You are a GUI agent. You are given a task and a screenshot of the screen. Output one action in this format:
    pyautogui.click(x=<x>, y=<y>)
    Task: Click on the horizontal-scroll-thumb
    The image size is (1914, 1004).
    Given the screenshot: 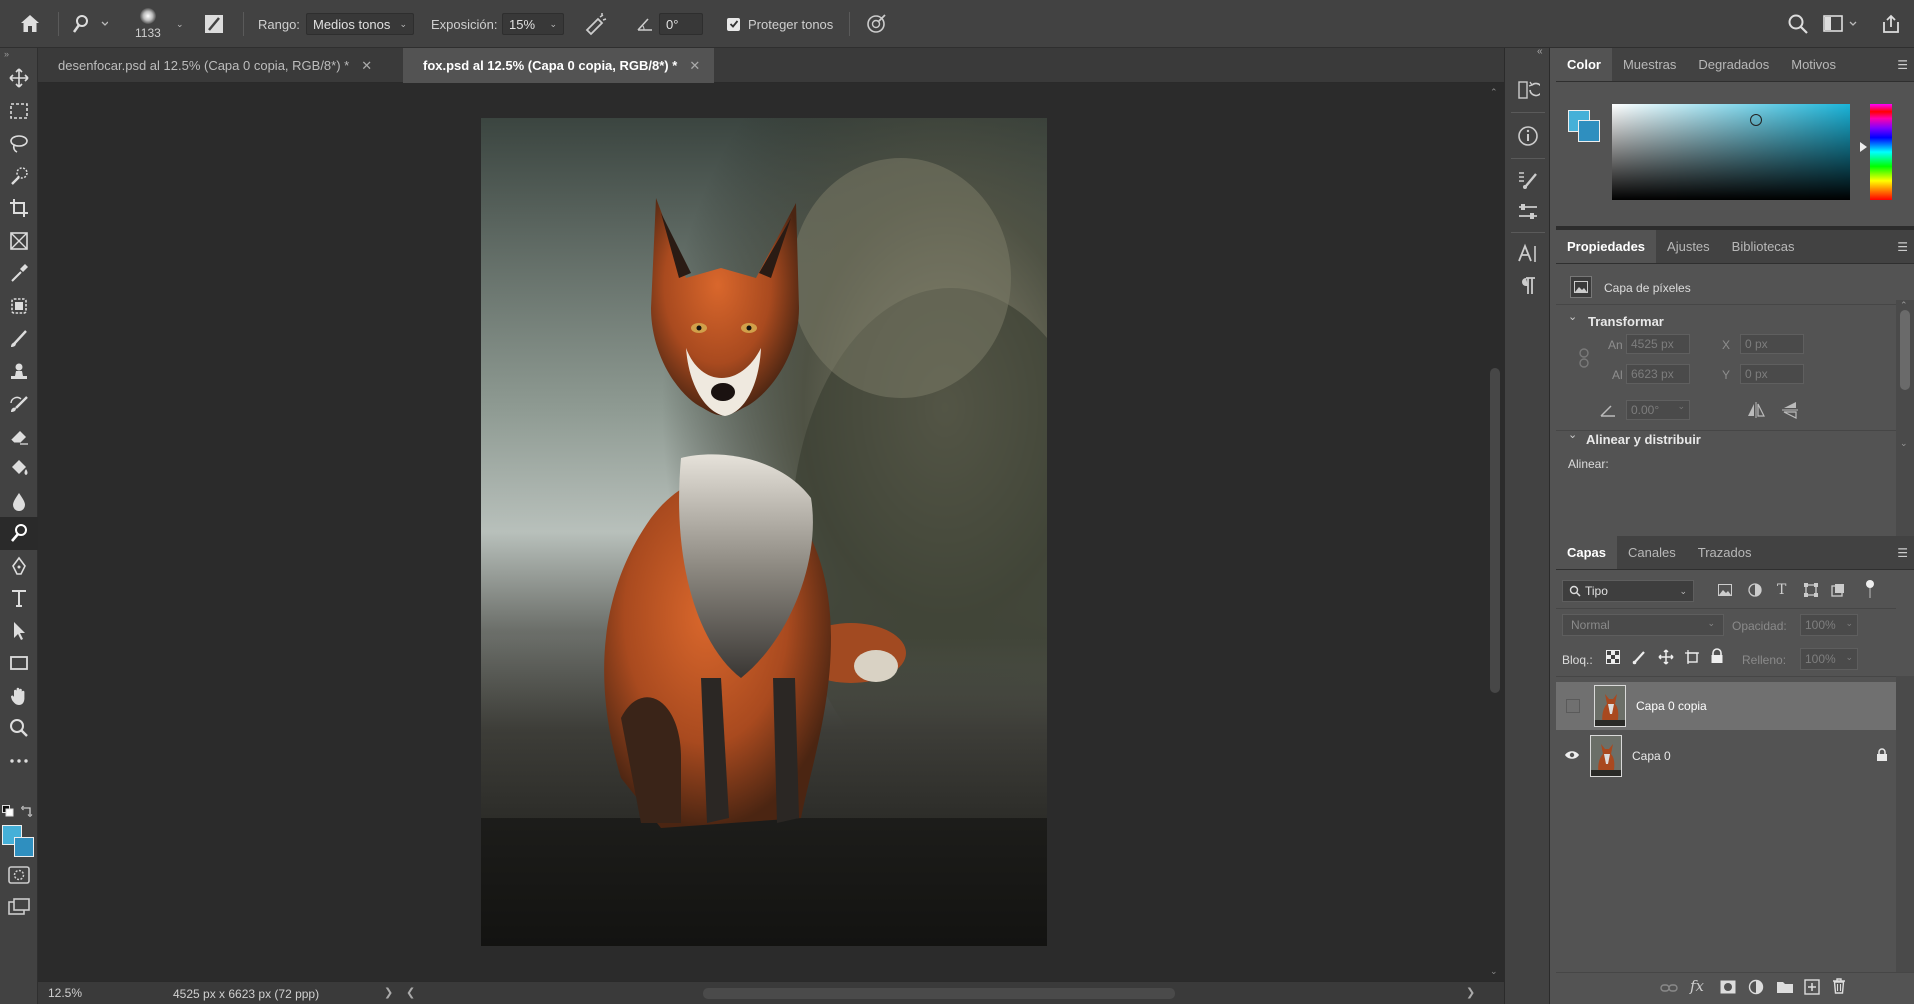 What is the action you would take?
    pyautogui.click(x=939, y=993)
    